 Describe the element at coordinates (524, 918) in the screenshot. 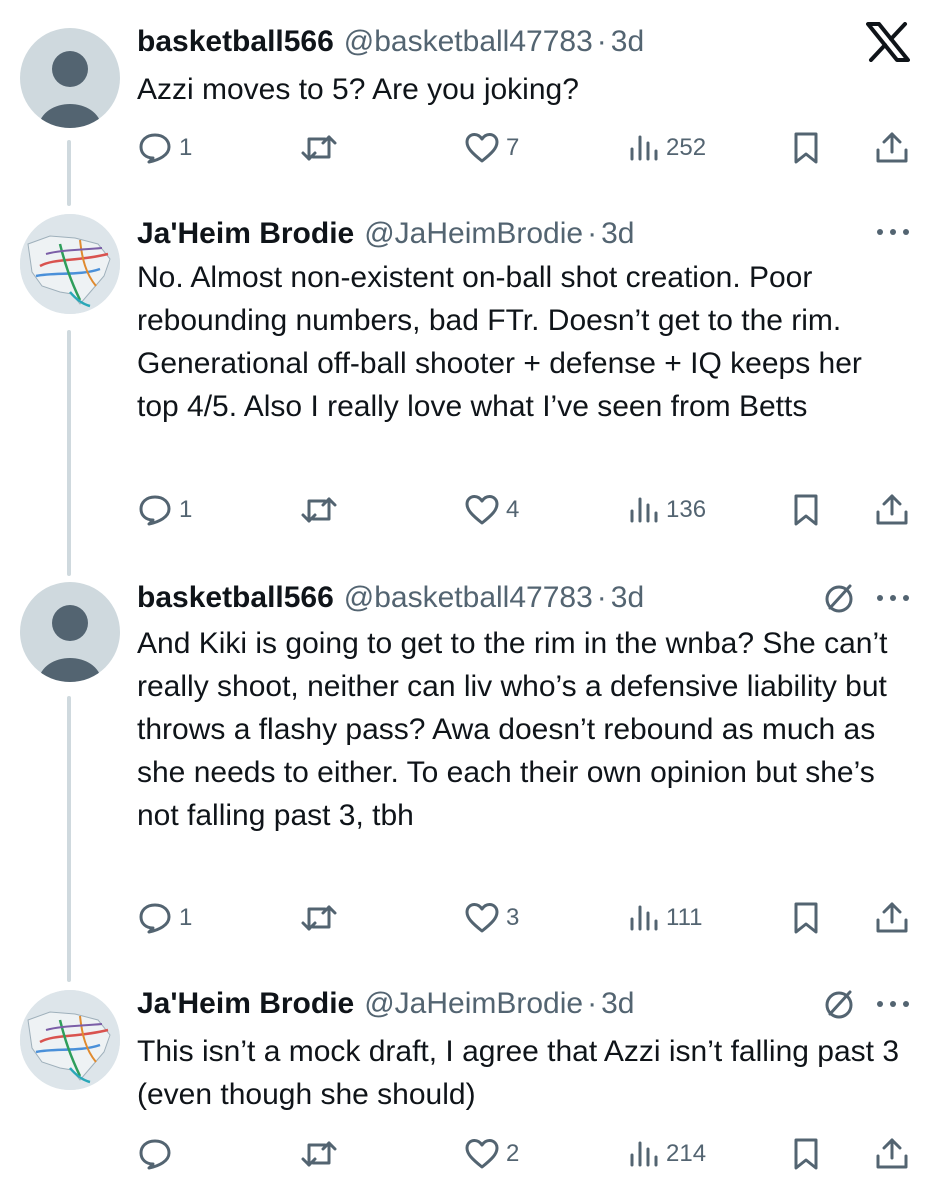

I see `action-bar: 1 3 111` at that location.